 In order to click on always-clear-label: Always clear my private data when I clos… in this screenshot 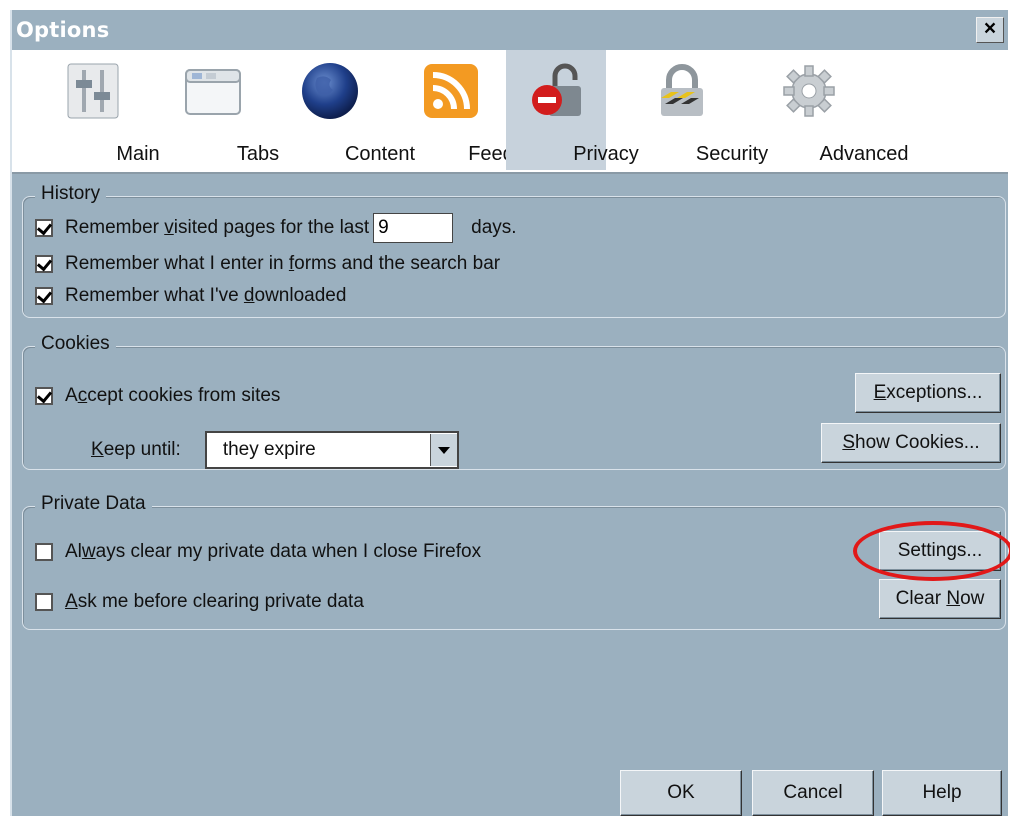, I will do `click(273, 551)`.